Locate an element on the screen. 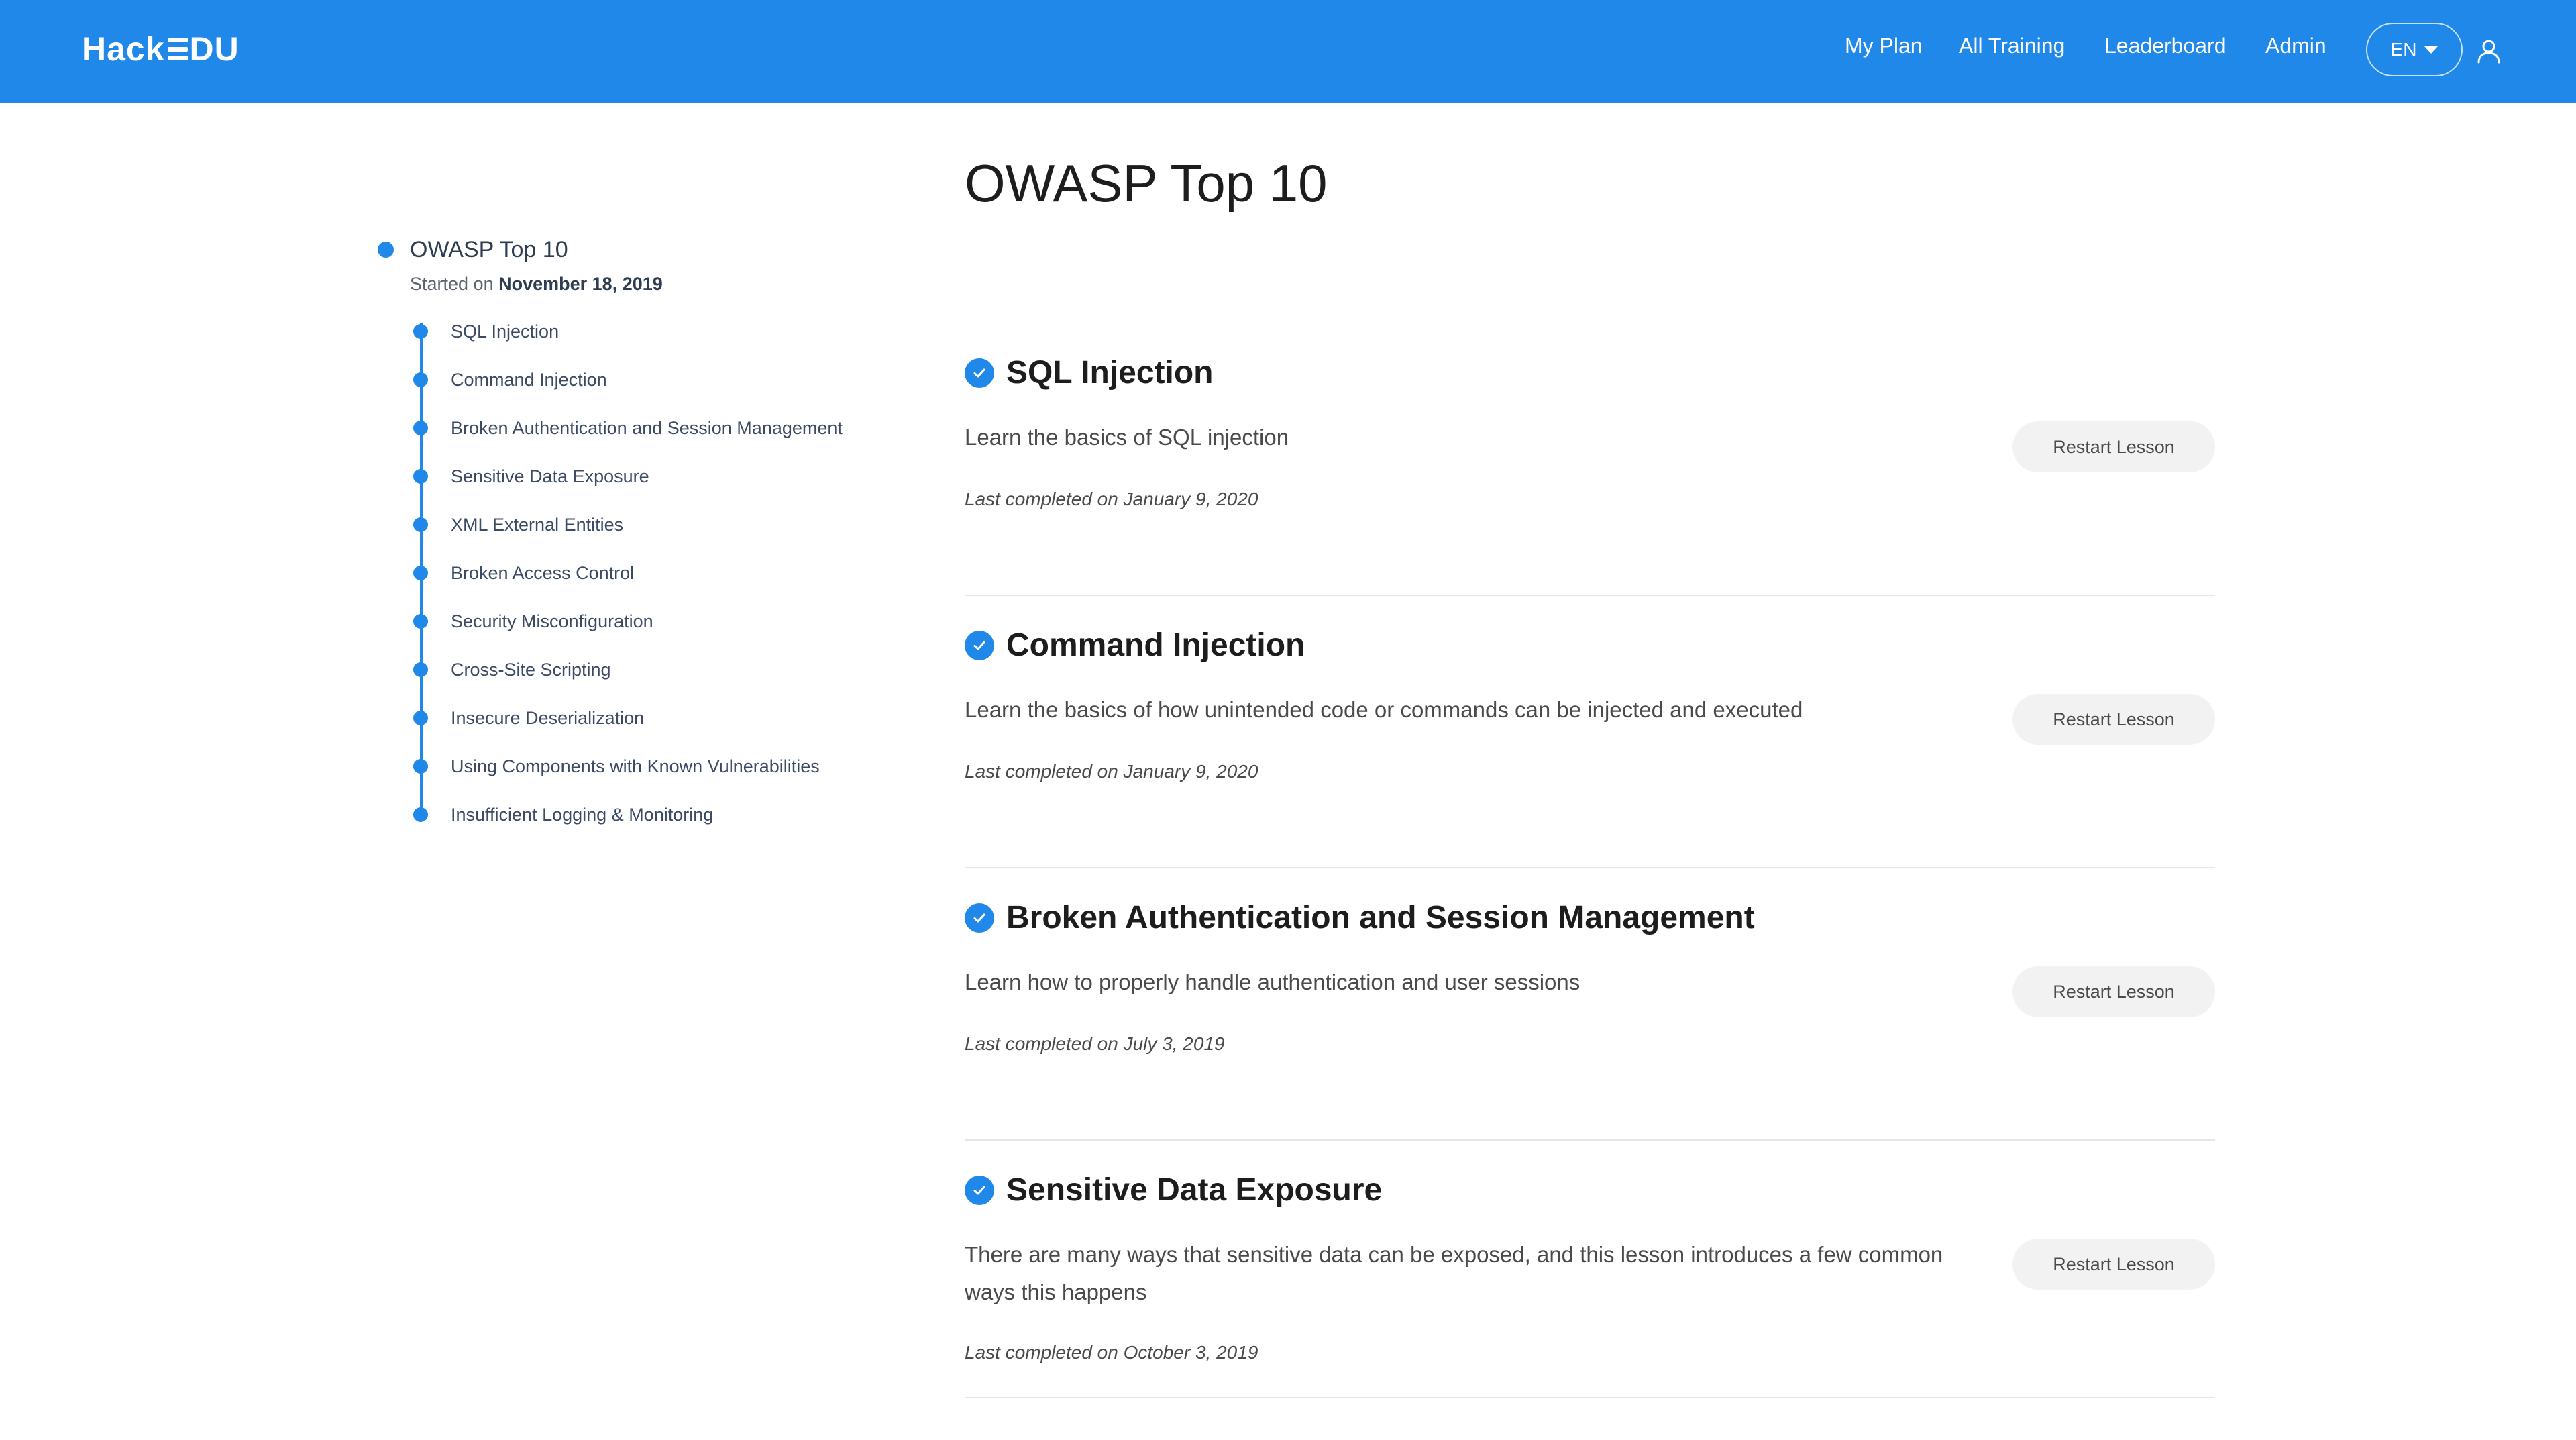 This screenshot has height=1440, width=2576. sidebar-item-insecure-deserialization: Insecure Deserialization is located at coordinates (628, 718).